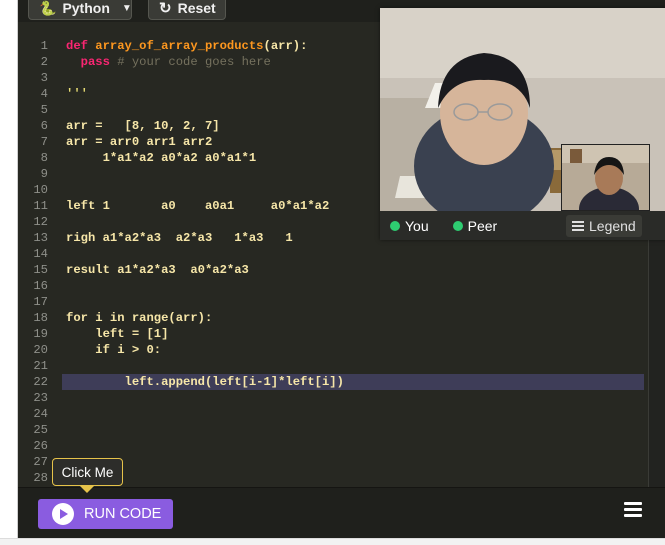 This screenshot has height=545, width=665. Describe the element at coordinates (40, 270) in the screenshot. I see `line-number: 15` at that location.